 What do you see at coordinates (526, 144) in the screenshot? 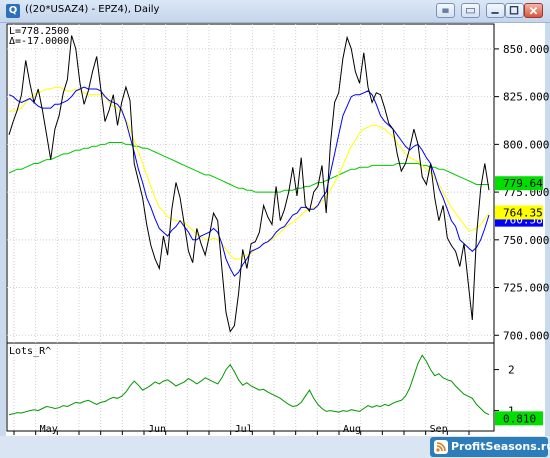
I see `y-tick-label: 800.000` at bounding box center [526, 144].